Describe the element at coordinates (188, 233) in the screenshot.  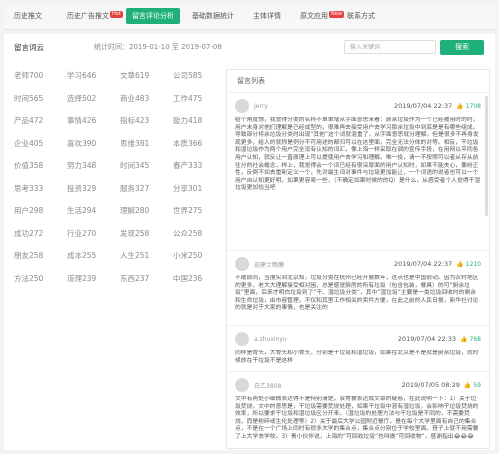
I see `cloud-word: 公众258` at that location.